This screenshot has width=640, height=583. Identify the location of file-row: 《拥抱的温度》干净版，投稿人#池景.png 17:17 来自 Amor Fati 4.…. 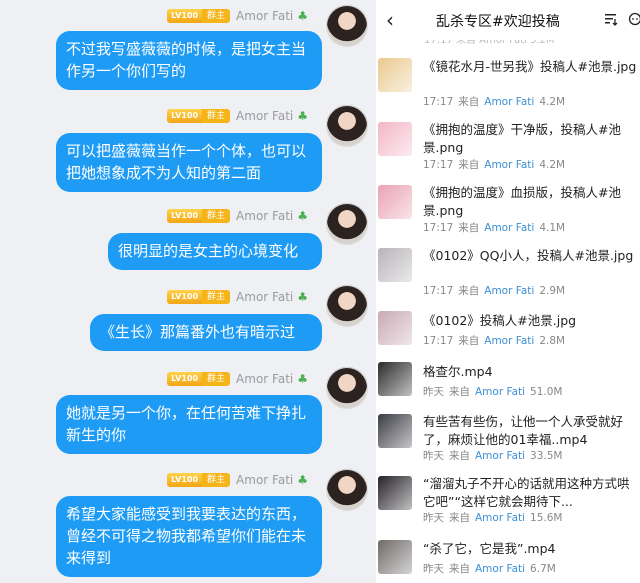
(508, 150).